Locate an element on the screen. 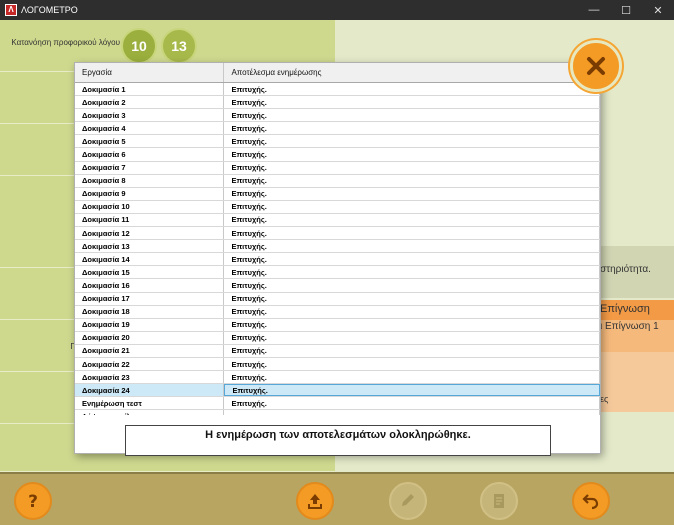  help-button: ? is located at coordinates (33, 501).